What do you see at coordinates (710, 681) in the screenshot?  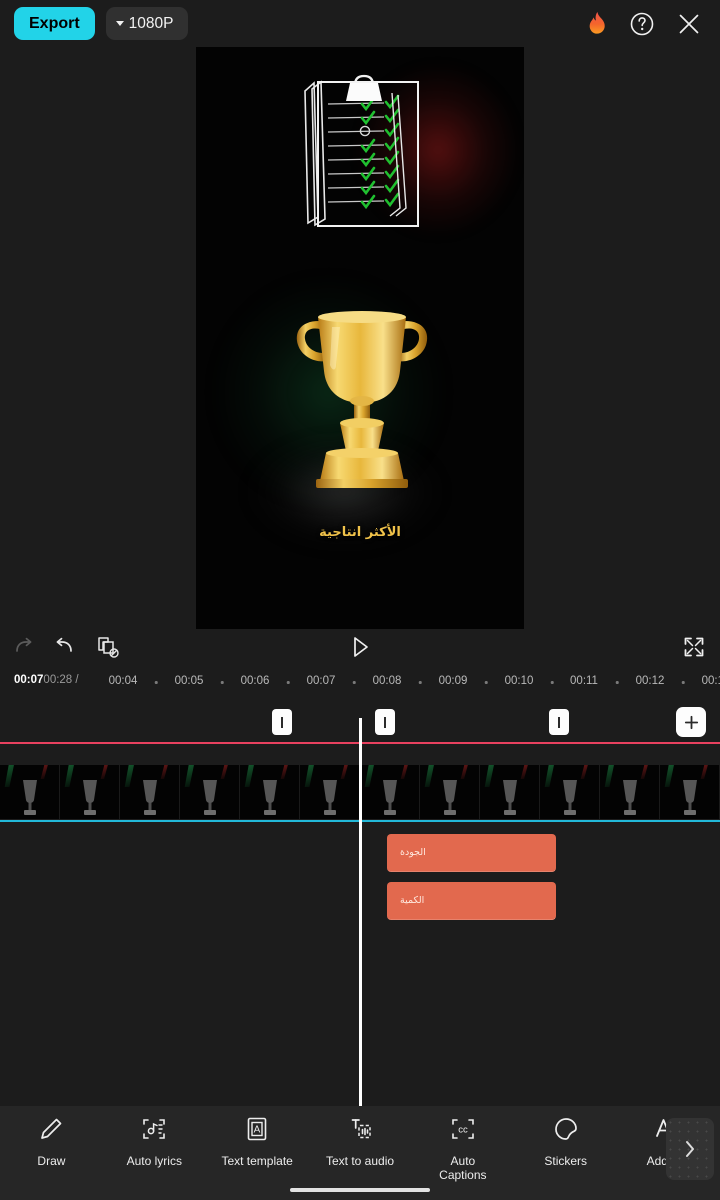 I see `ruler-tick-label: 00:13` at bounding box center [710, 681].